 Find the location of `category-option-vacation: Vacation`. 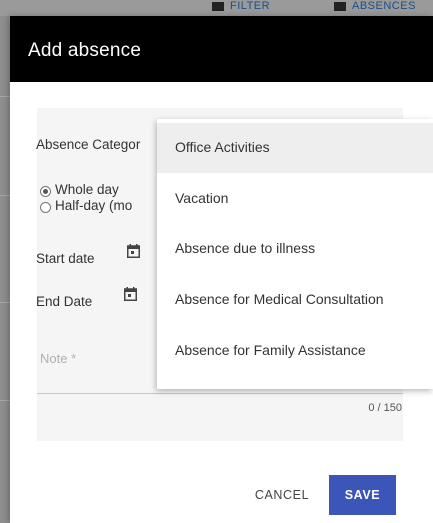

category-option-vacation: Vacation is located at coordinates (295, 199).